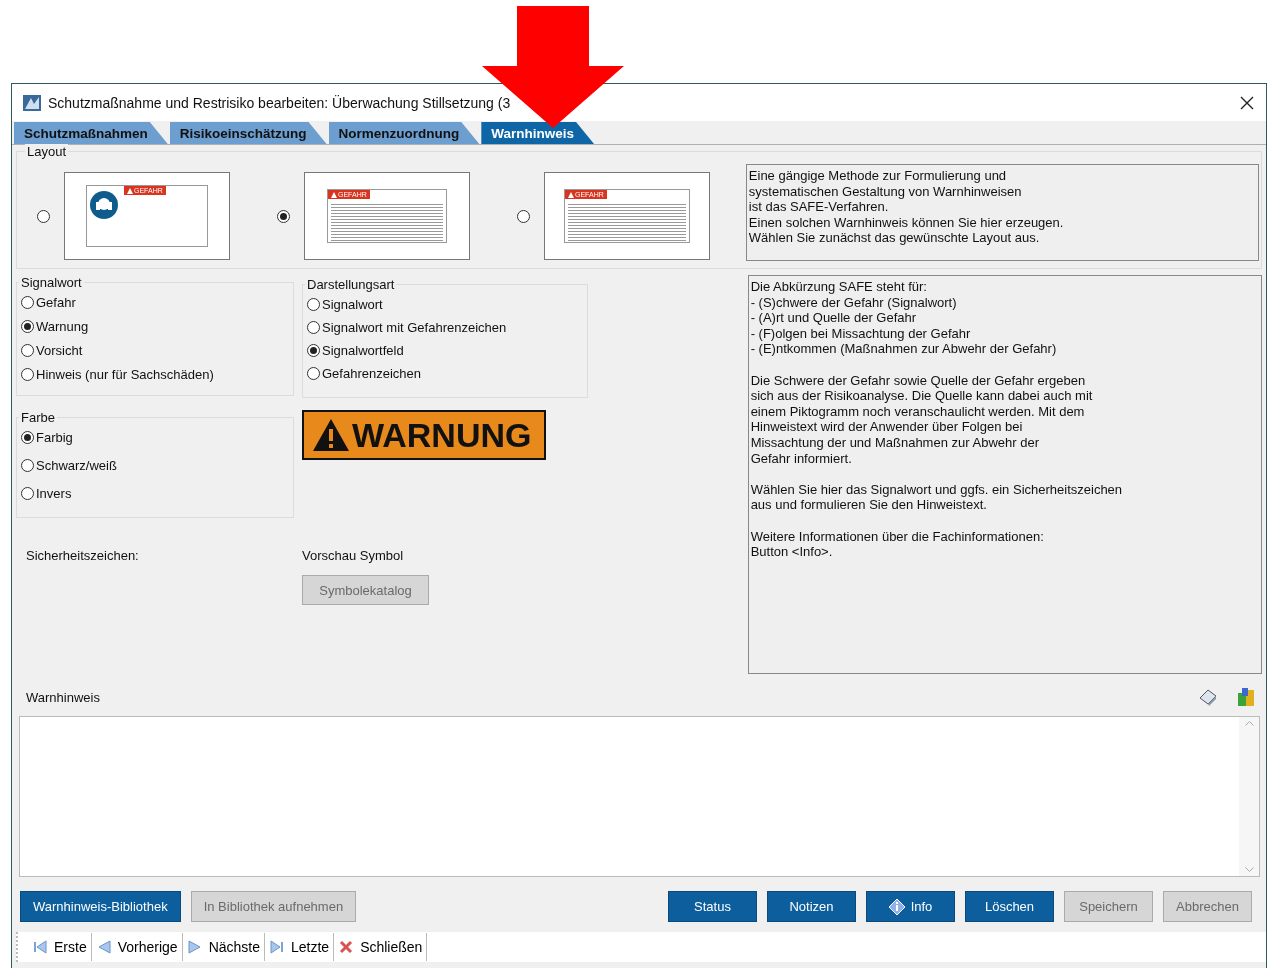 The image size is (1270, 968). What do you see at coordinates (194, 947) in the screenshot?
I see `arrow-icon` at bounding box center [194, 947].